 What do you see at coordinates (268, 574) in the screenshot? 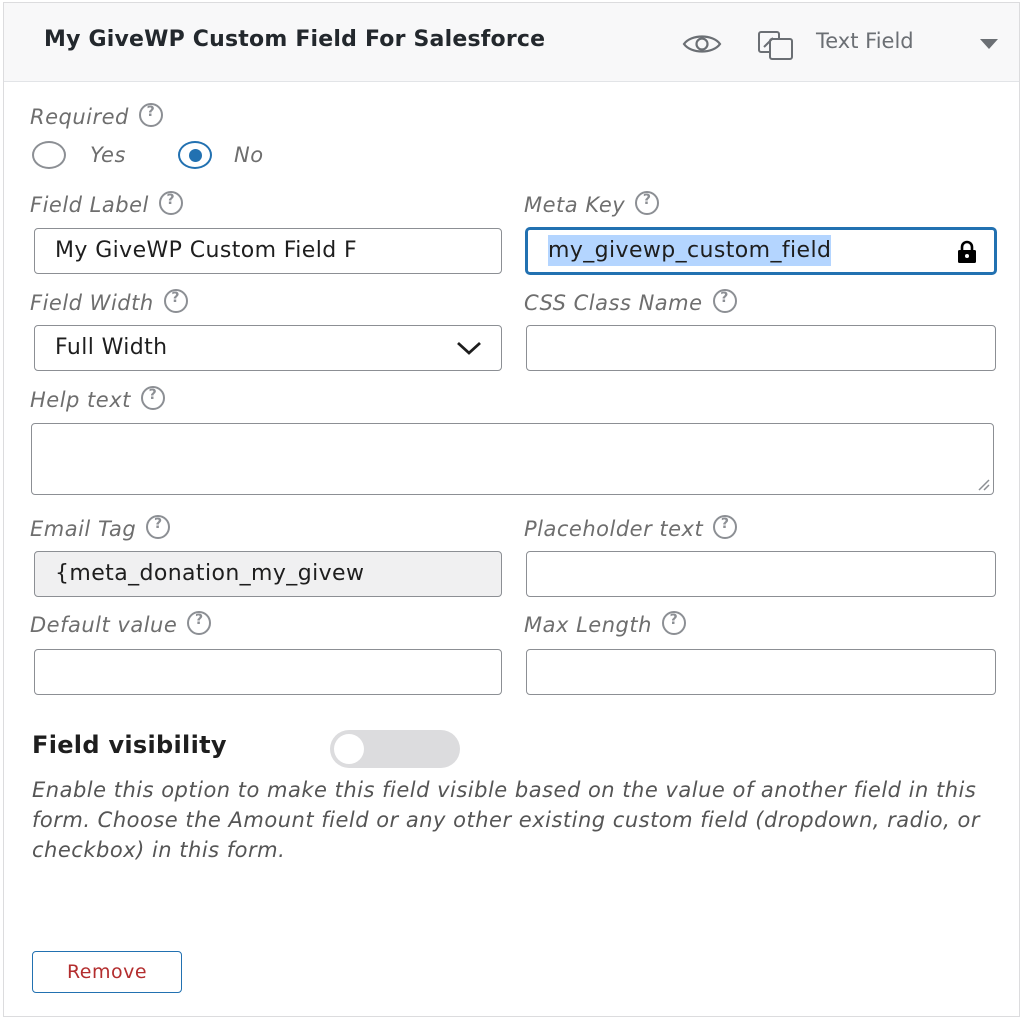
I see `email-tag-input: {meta_donation_my_givew` at bounding box center [268, 574].